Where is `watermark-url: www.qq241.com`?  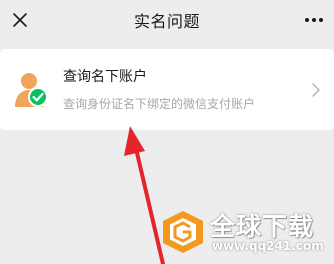
watermark-url: www.qq241.com is located at coordinates (268, 246).